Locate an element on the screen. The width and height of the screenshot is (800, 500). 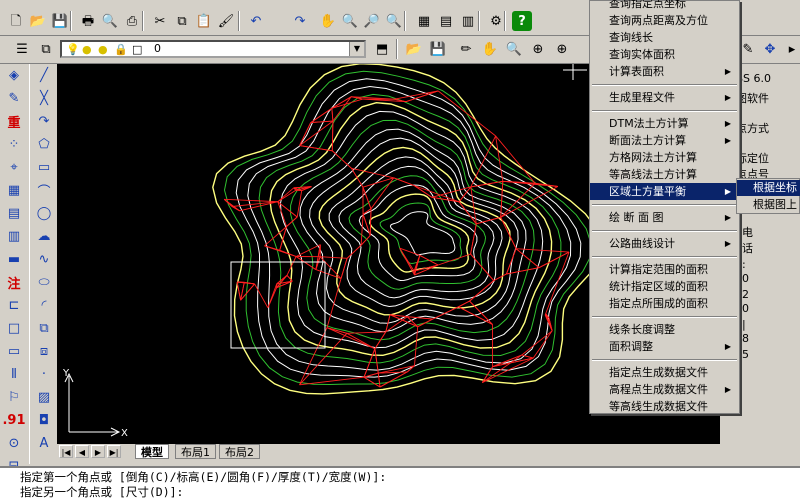
frame-icon: ⊏ is located at coordinates (14, 305).